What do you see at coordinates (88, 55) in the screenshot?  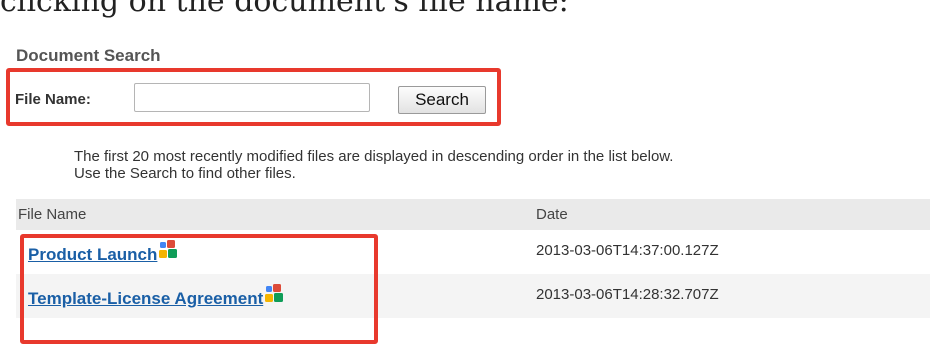 I see `document-search-title: Document Search` at bounding box center [88, 55].